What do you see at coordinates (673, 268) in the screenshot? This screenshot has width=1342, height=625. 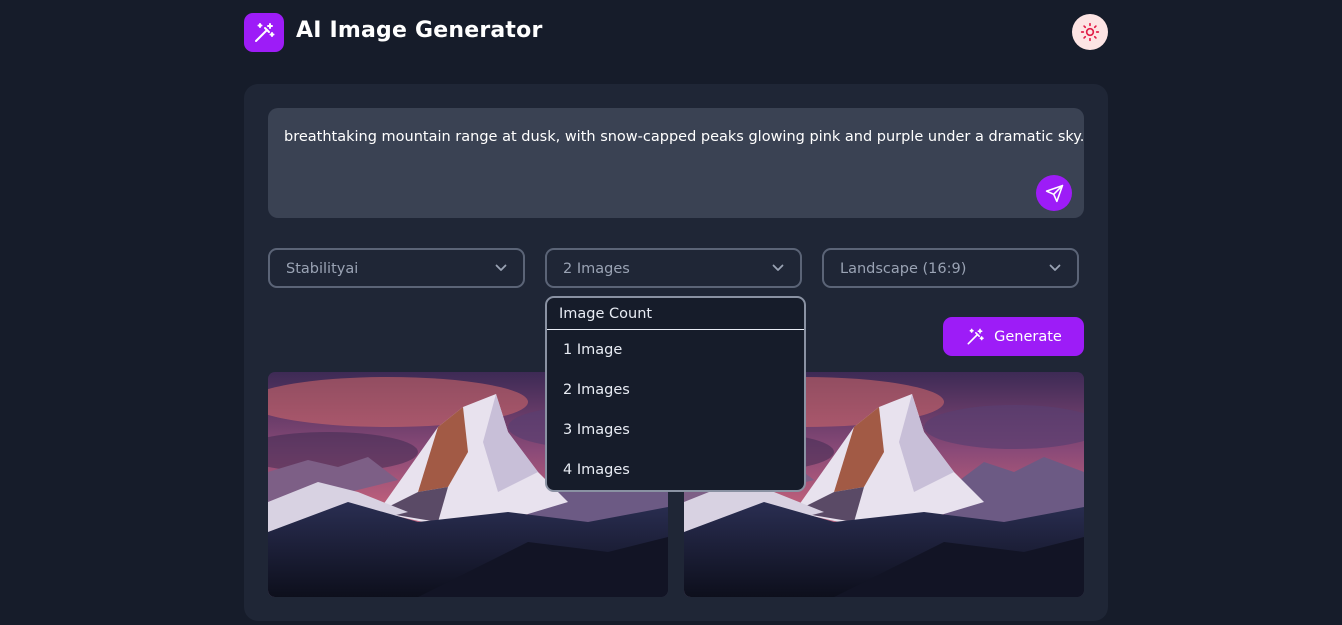 I see `image-count-select: 2 Images` at bounding box center [673, 268].